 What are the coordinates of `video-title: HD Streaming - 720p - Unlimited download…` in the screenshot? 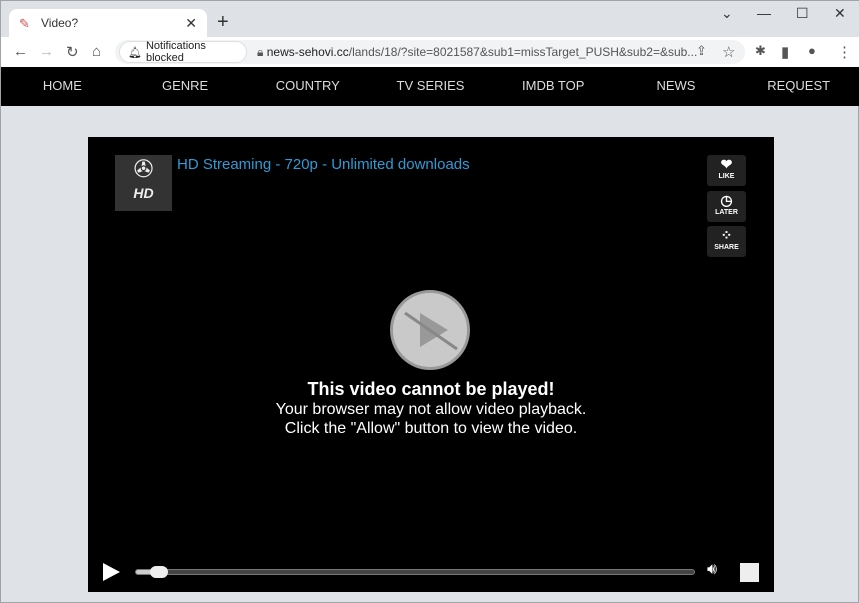 It's located at (323, 164).